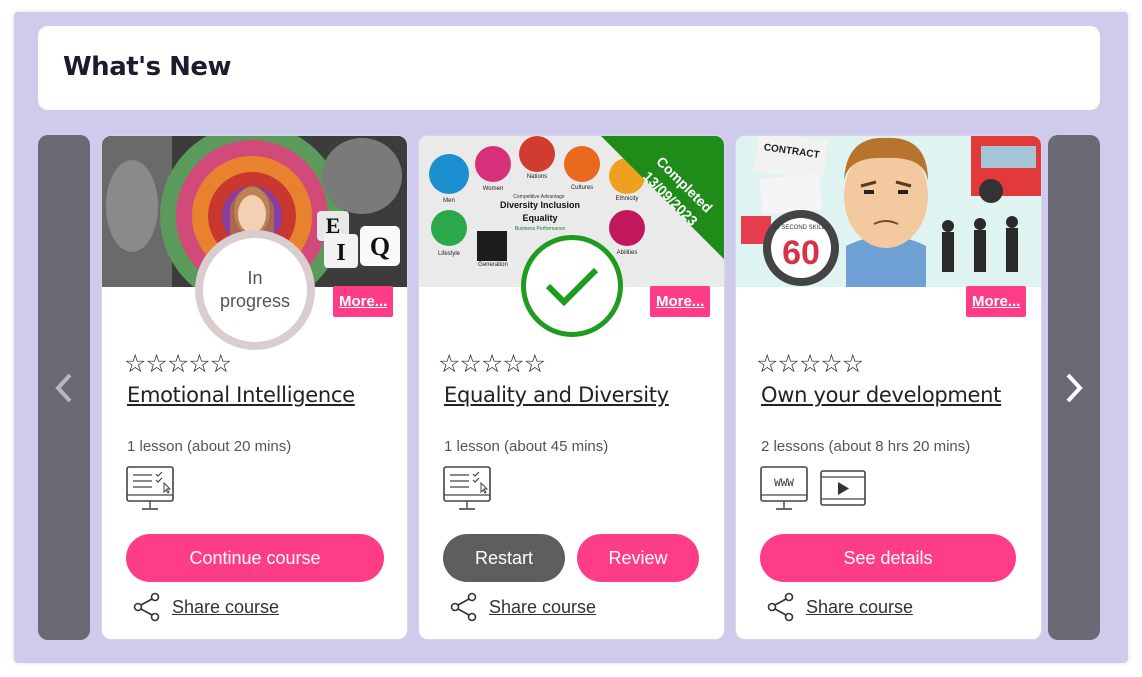 This screenshot has height=677, width=1142. Describe the element at coordinates (801, 253) in the screenshot. I see `thumb-label-number: 60` at that location.